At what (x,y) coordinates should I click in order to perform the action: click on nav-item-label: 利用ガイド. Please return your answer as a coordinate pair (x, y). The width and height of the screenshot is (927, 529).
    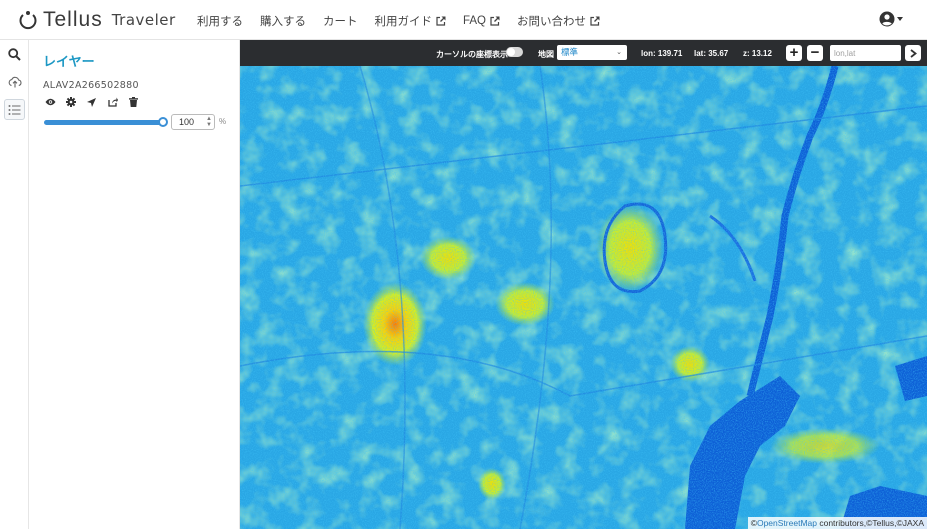
    Looking at the image, I should click on (403, 22).